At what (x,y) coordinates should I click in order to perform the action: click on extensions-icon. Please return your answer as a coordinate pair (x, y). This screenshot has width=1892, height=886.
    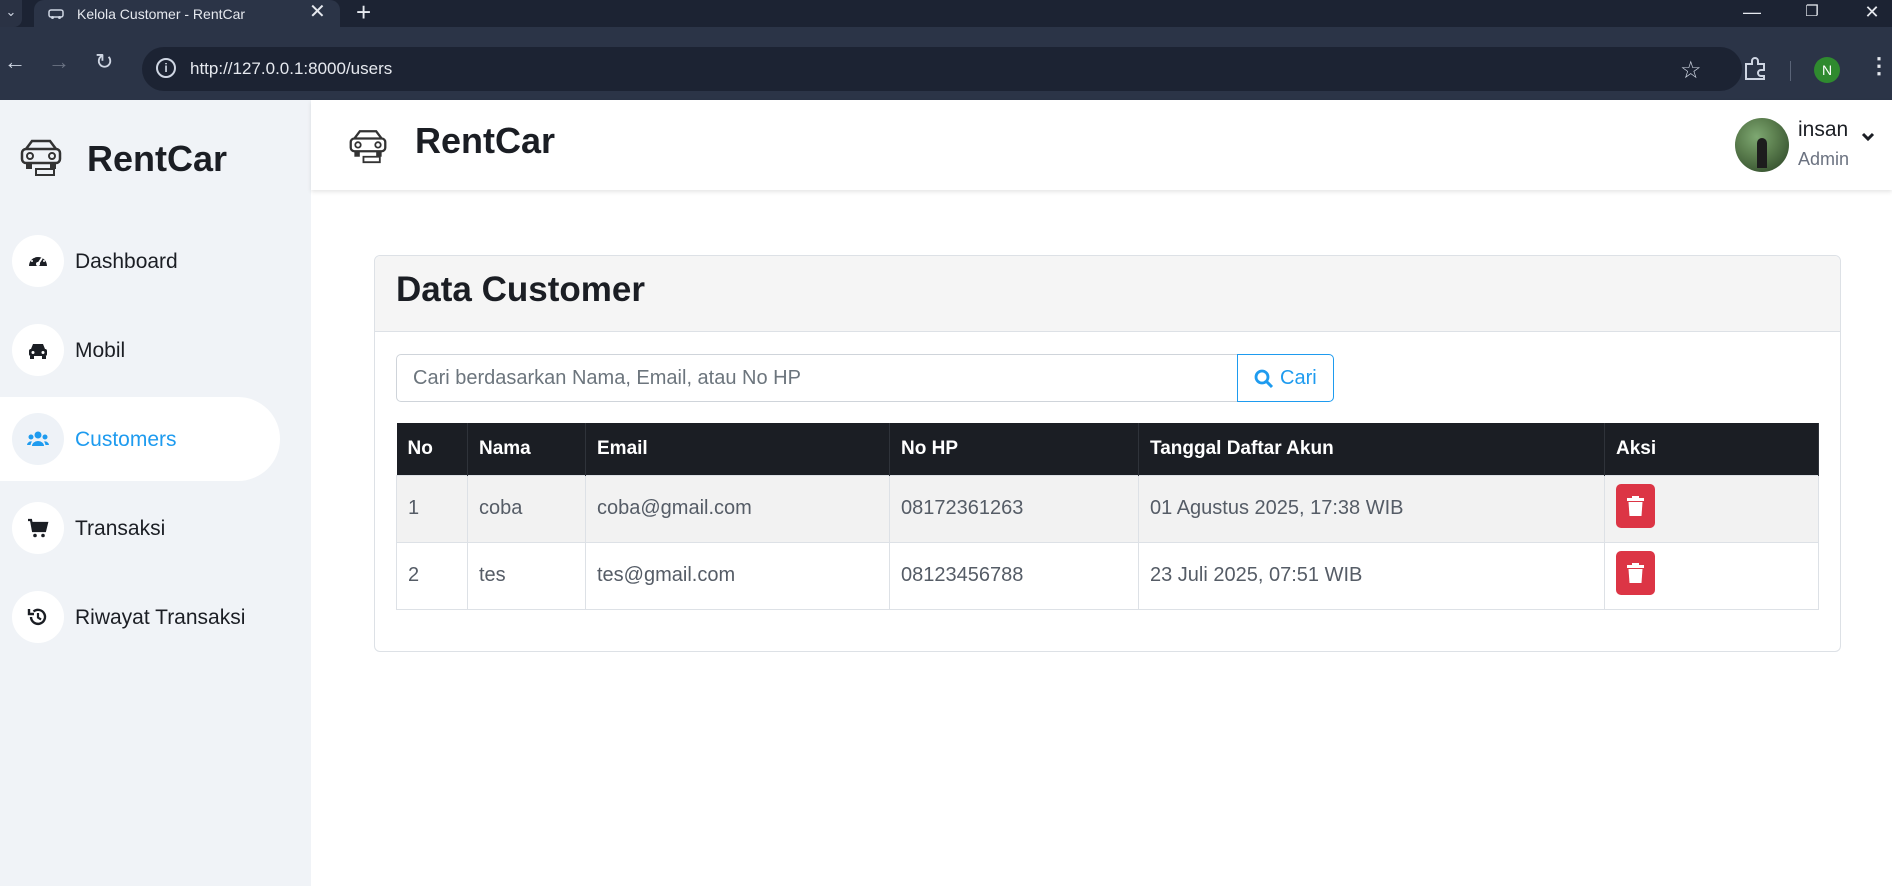
    Looking at the image, I should click on (1755, 69).